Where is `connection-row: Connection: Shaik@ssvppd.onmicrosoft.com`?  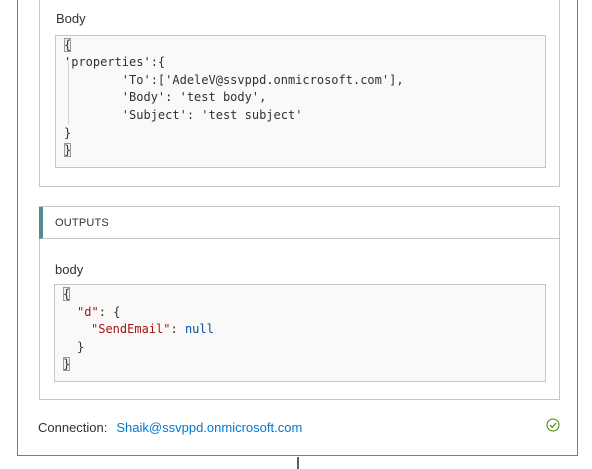
connection-row: Connection: Shaik@ssvppd.onmicrosoft.com is located at coordinates (170, 427).